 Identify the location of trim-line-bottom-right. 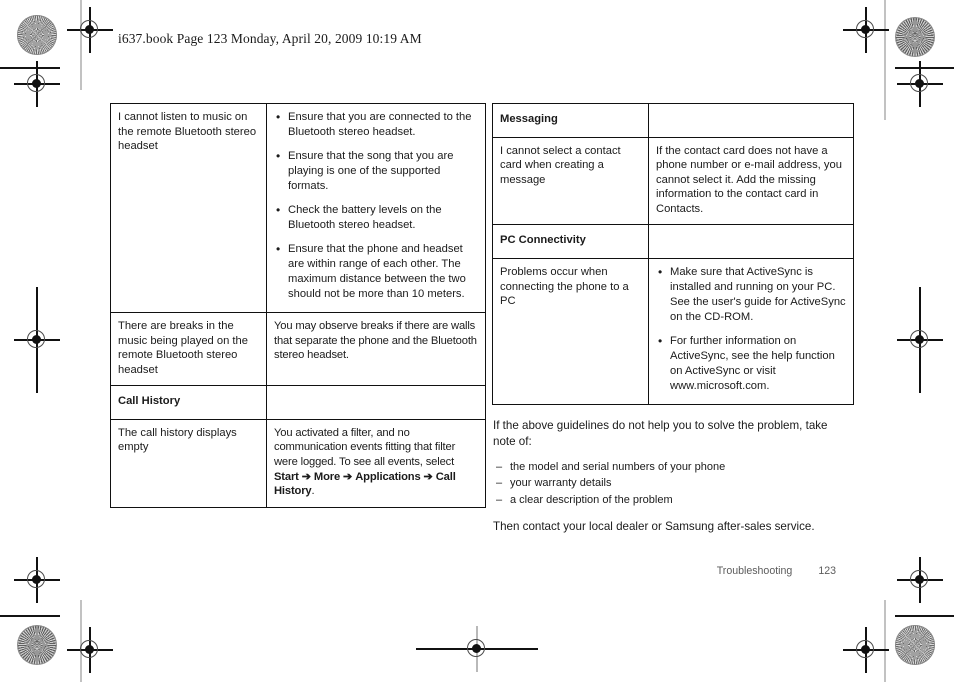
(924, 616).